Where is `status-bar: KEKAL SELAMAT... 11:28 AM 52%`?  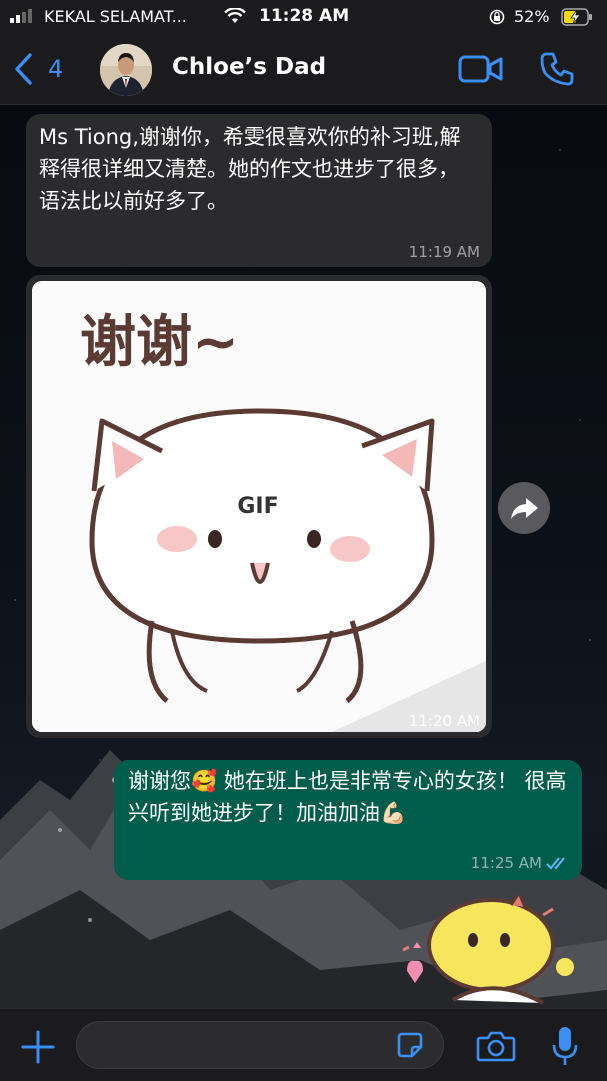 status-bar: KEKAL SELAMAT... 11:28 AM 52% is located at coordinates (303, 17).